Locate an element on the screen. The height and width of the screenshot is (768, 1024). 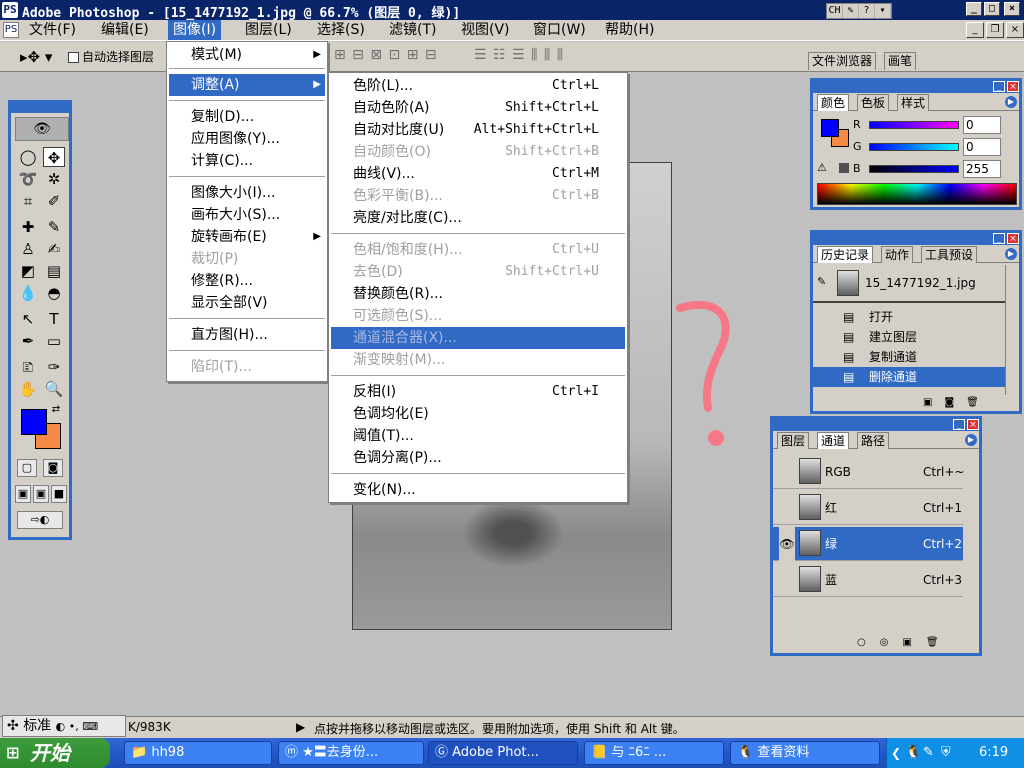
menu-item-color-balance: 色彩平衡(B)... Ctrl+B is located at coordinates (478, 196).